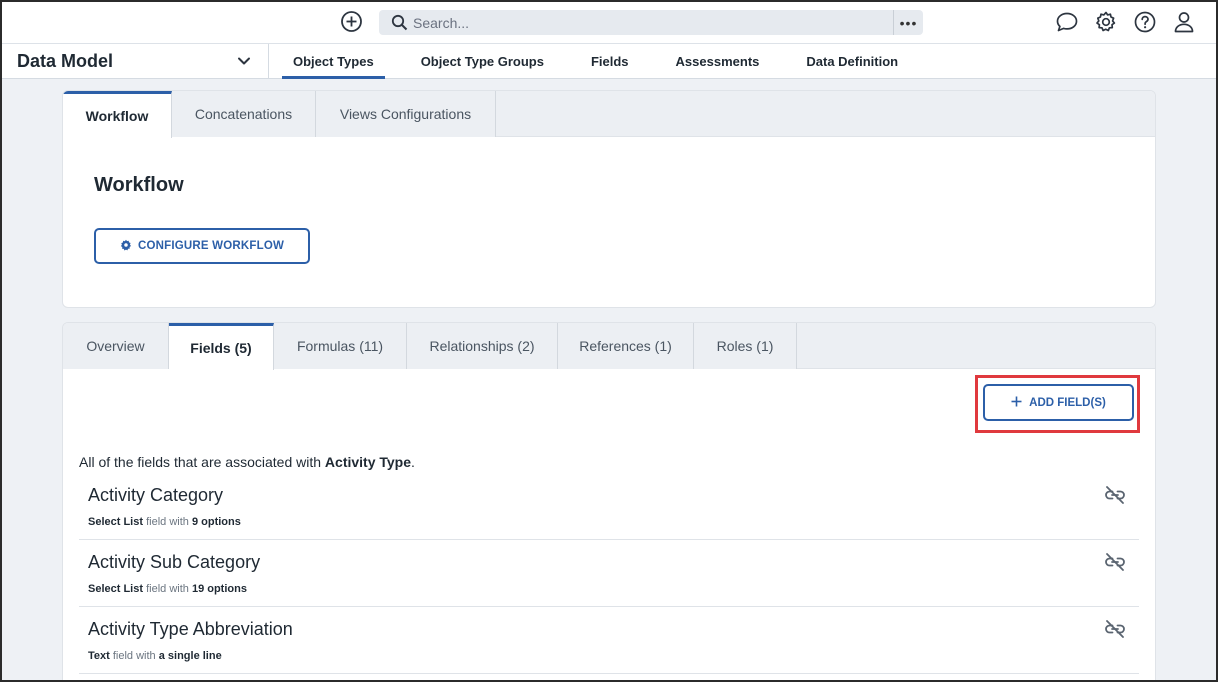 This screenshot has height=682, width=1218. I want to click on field-name: Activity Type Abbreviation, so click(190, 629).